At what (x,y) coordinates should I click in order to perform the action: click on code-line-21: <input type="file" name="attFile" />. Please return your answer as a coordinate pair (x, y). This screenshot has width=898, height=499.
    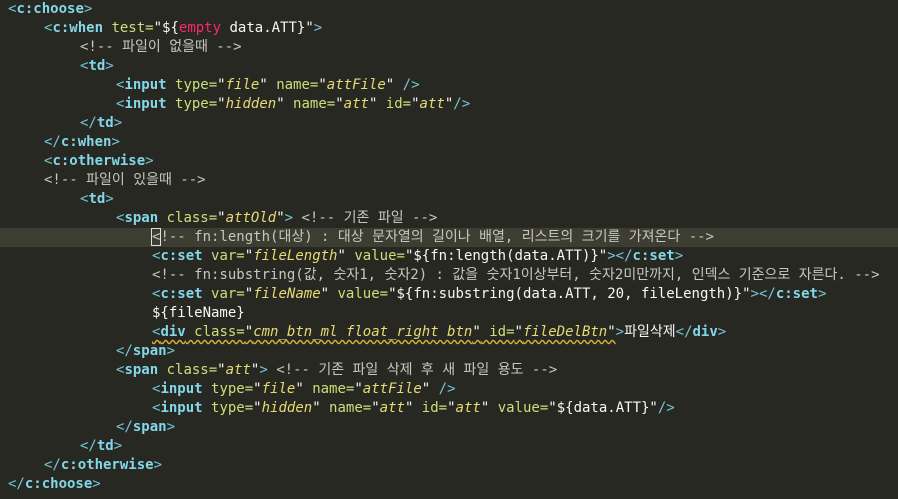
    Looking at the image, I should click on (304, 389).